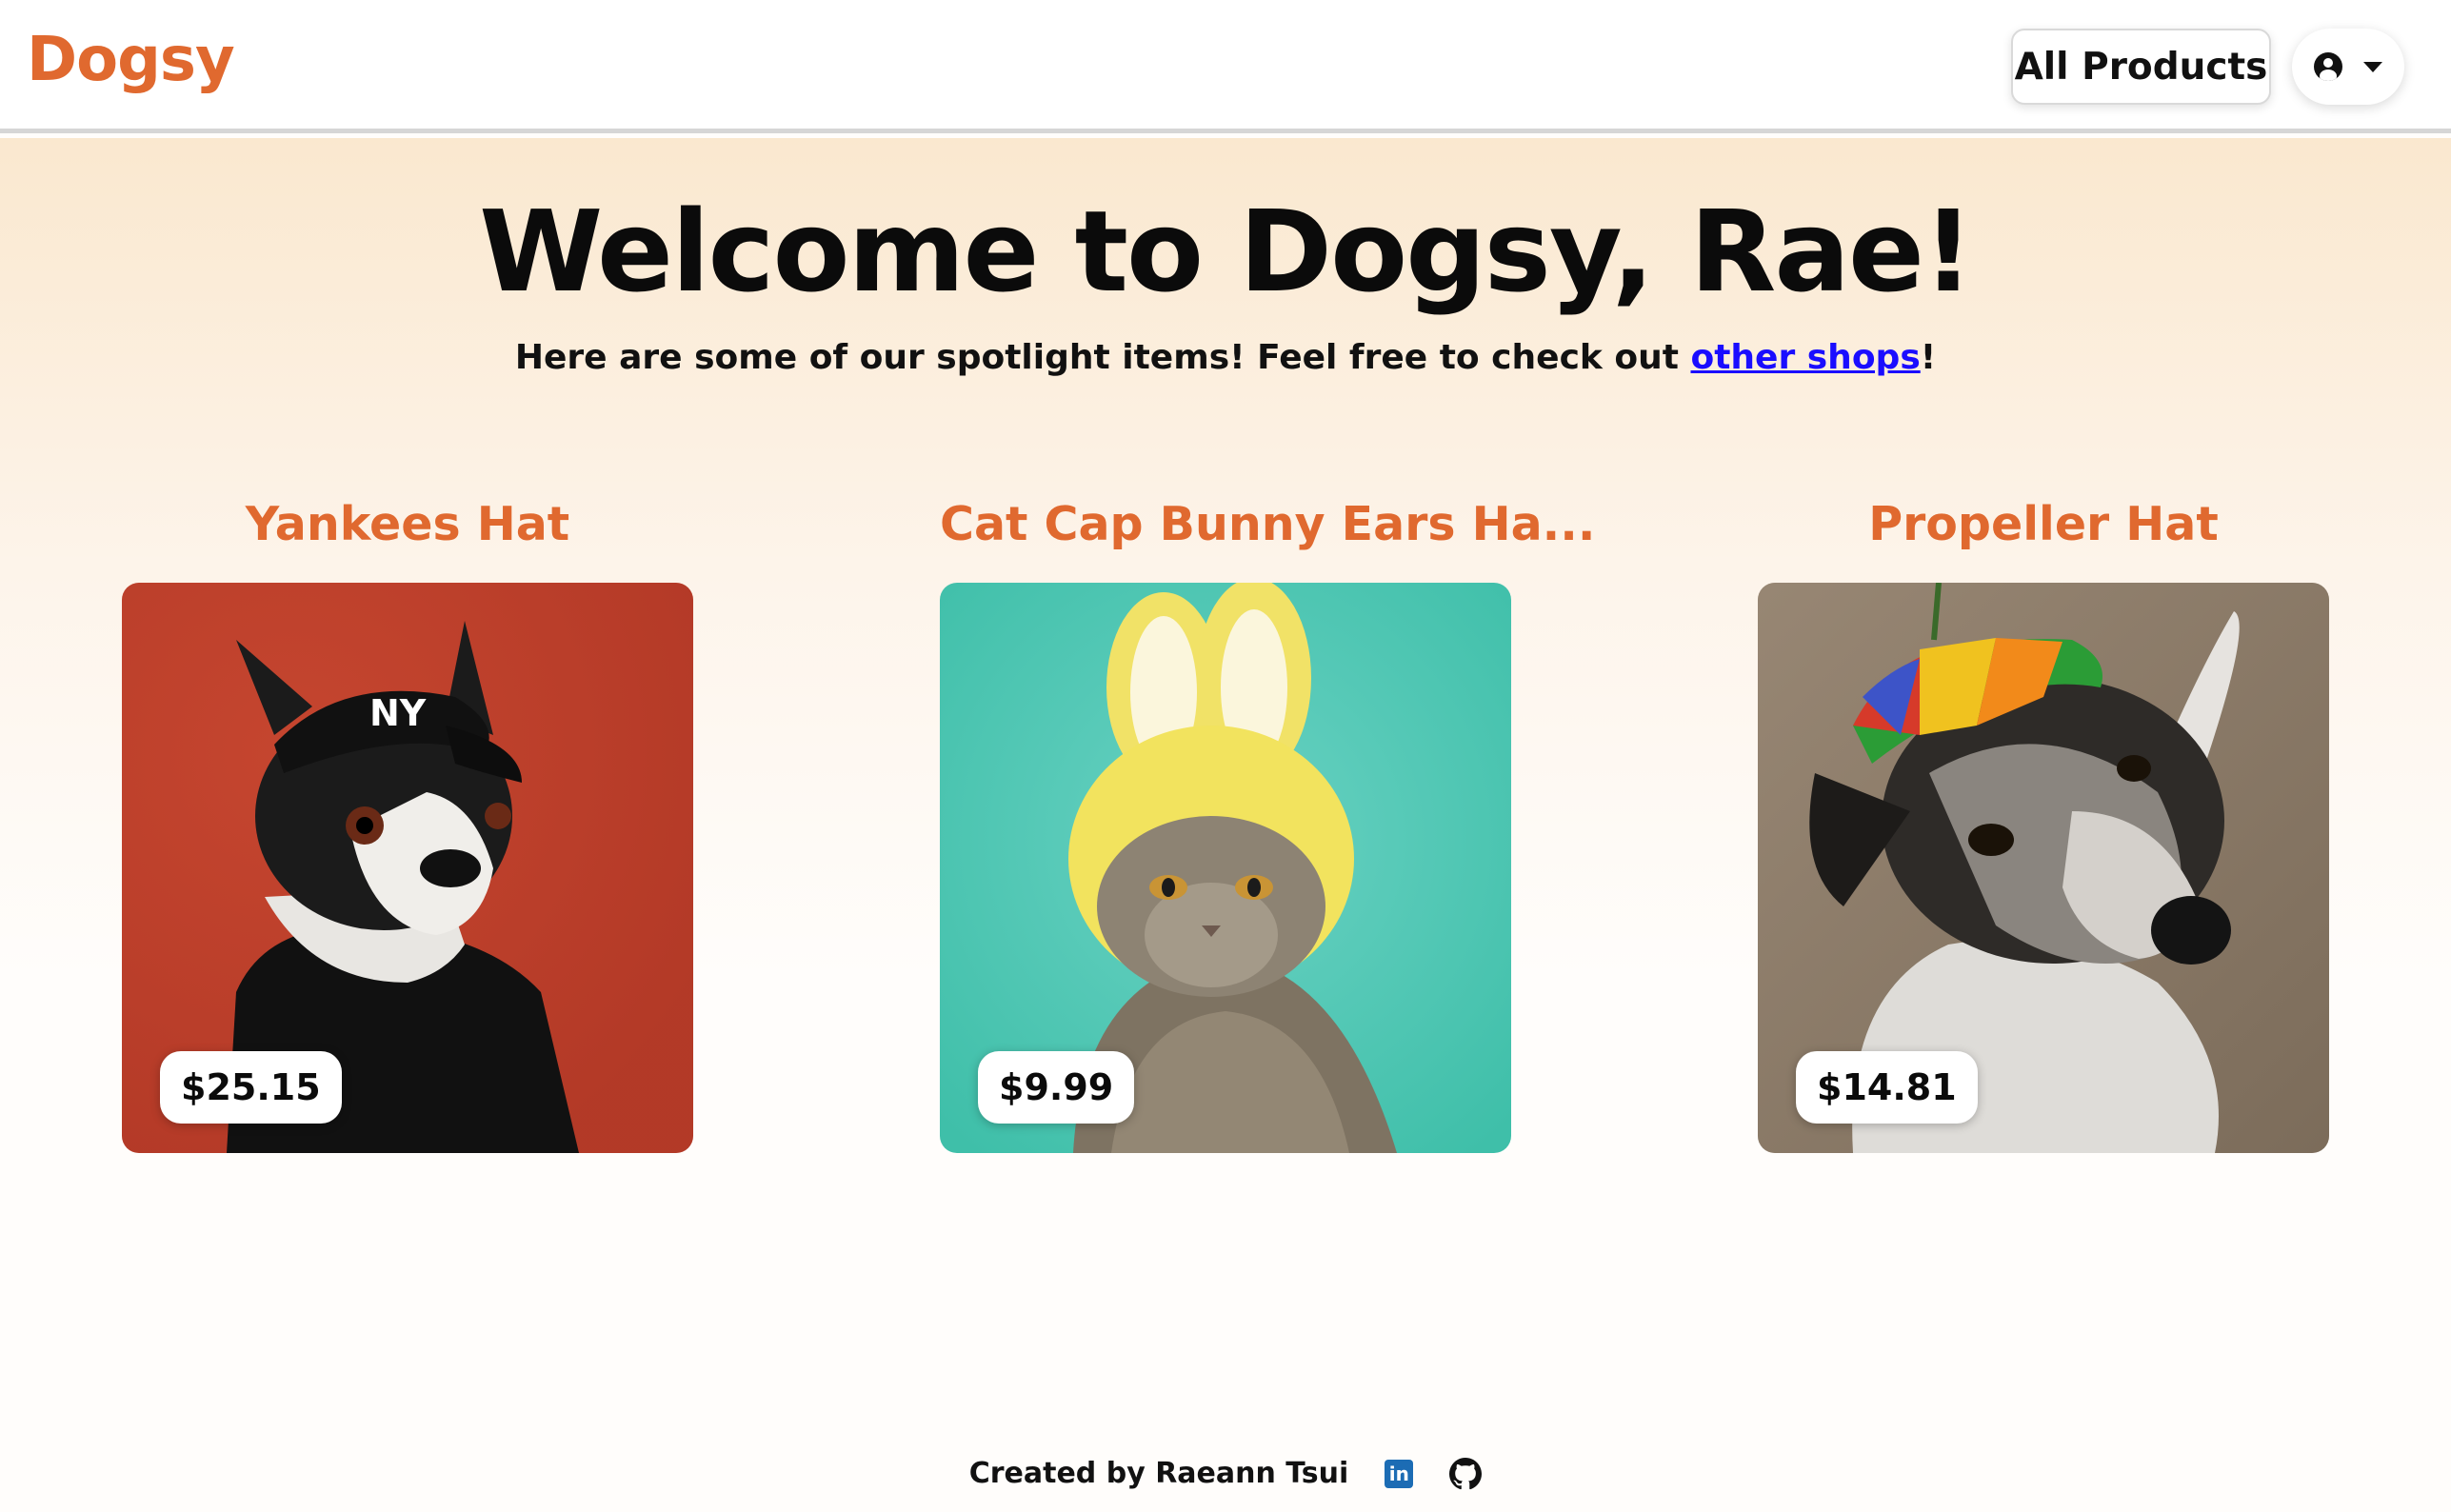  Describe the element at coordinates (1226, 251) in the screenshot. I see `page-title: Welcome to Dogsy, Rae!` at that location.